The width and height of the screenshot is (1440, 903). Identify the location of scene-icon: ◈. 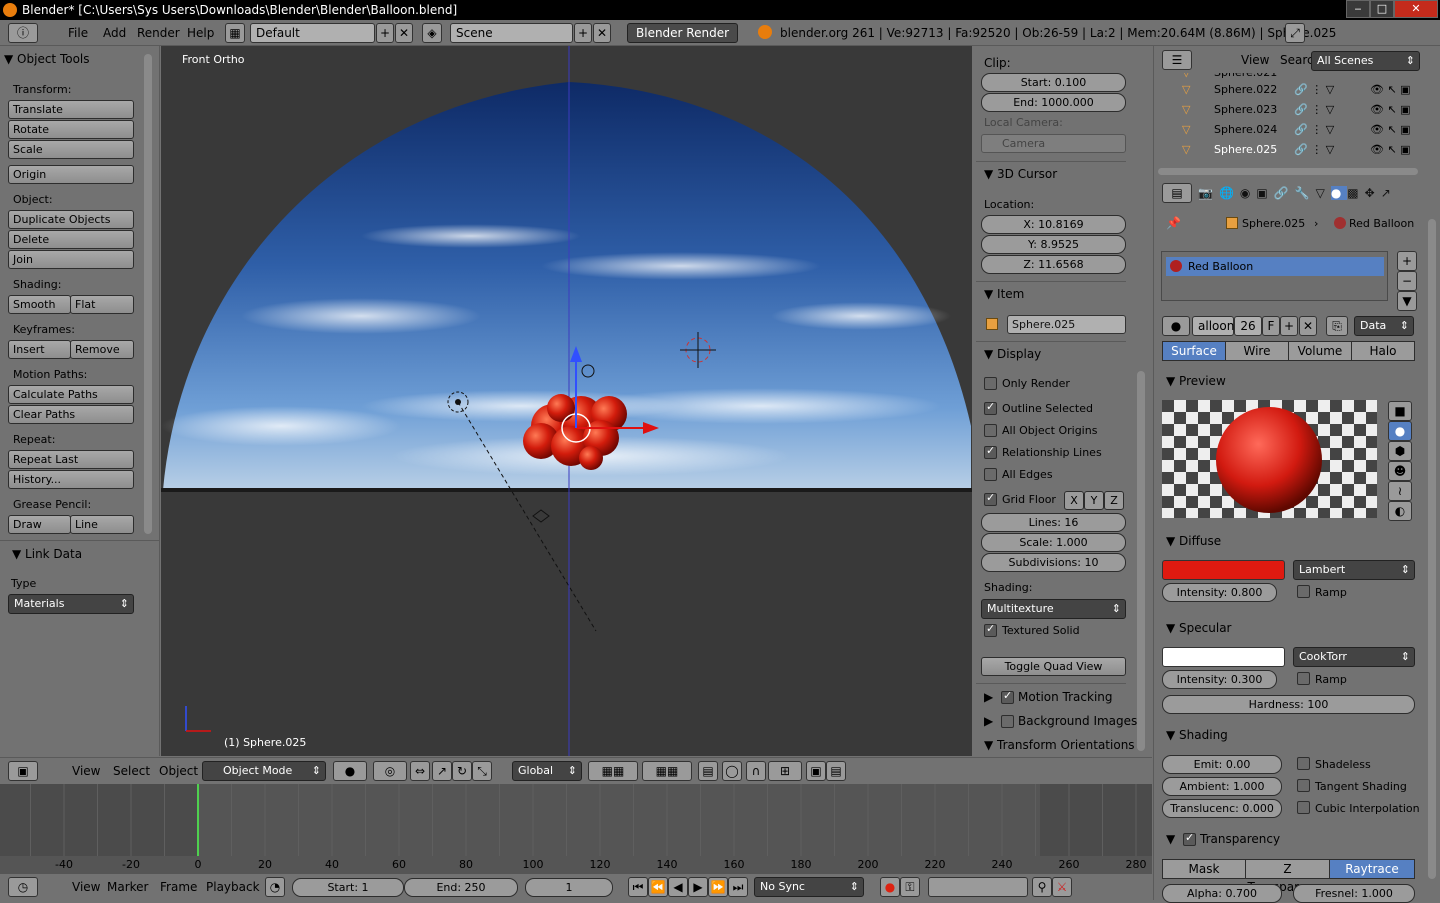
(432, 33).